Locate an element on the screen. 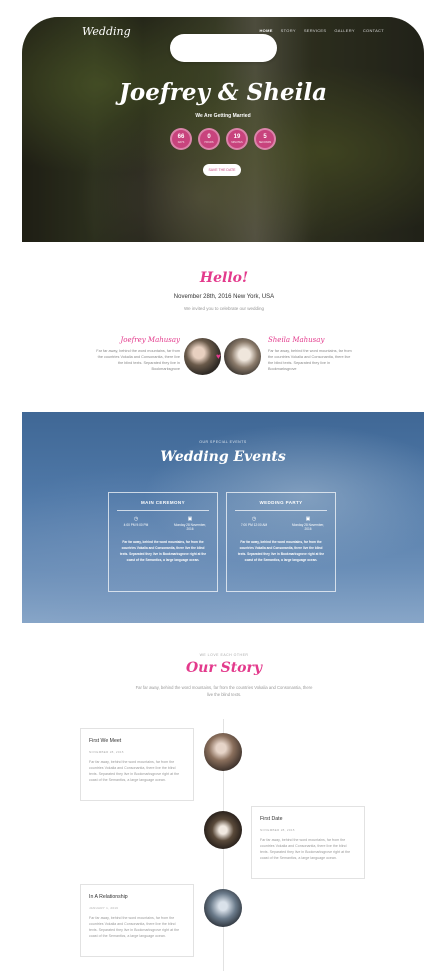  nav-services: SERVICES is located at coordinates (315, 30).